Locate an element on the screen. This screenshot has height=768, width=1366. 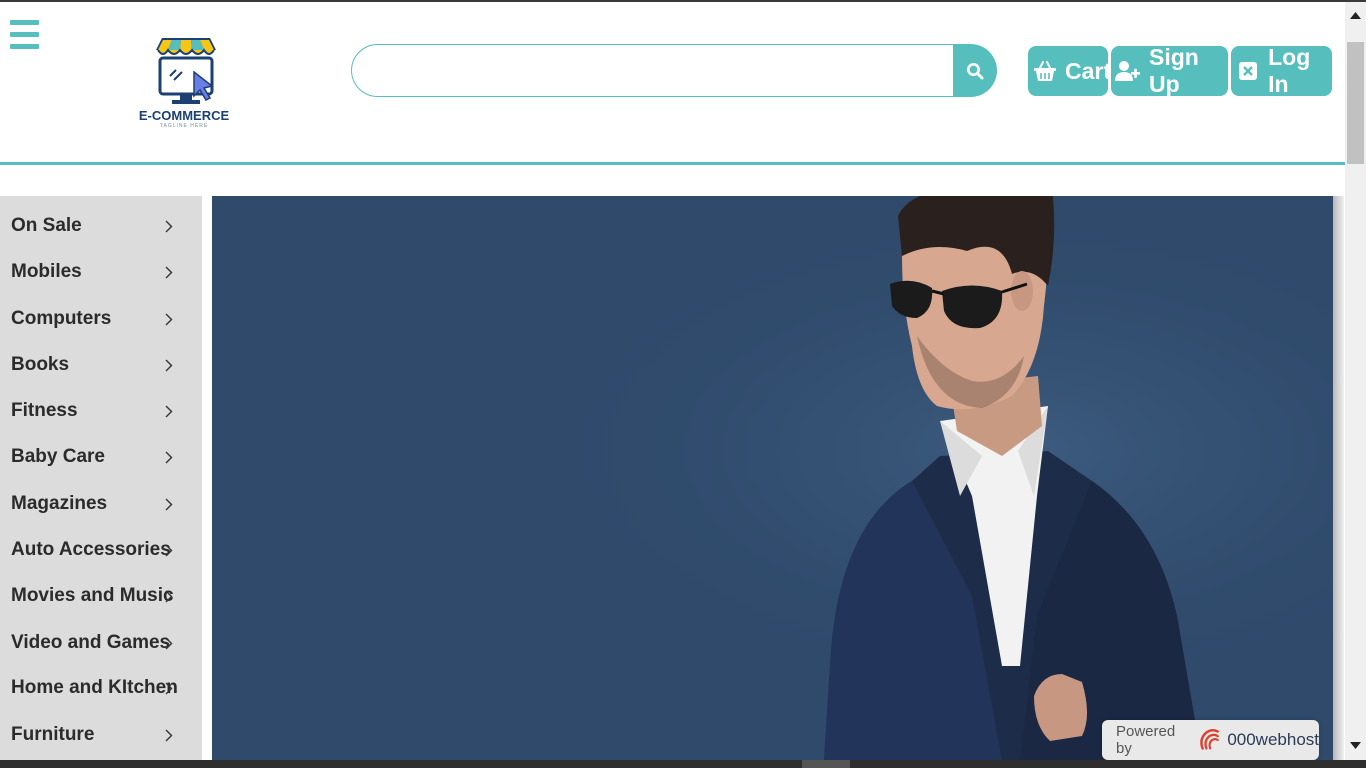
cart-button: Cart is located at coordinates (1070, 71).